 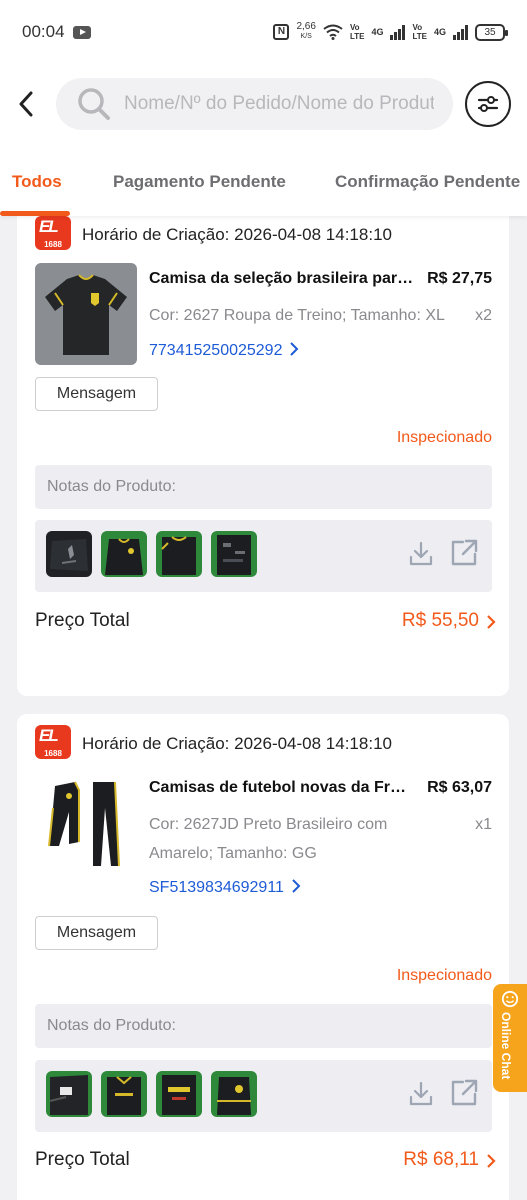 What do you see at coordinates (43, 31) in the screenshot?
I see `status-time: 00:04` at bounding box center [43, 31].